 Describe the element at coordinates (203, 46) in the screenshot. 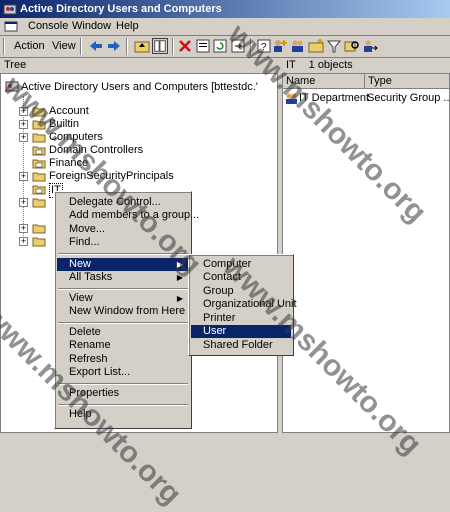

I see `properties-icon` at that location.